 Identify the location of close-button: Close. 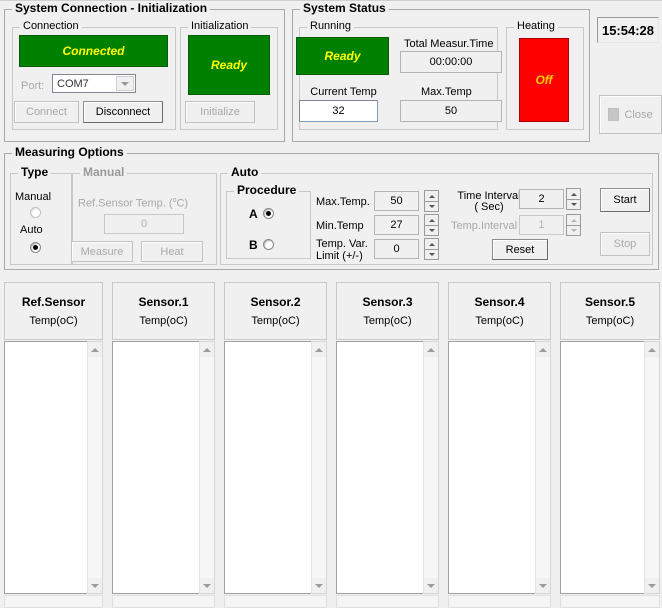
(630, 114).